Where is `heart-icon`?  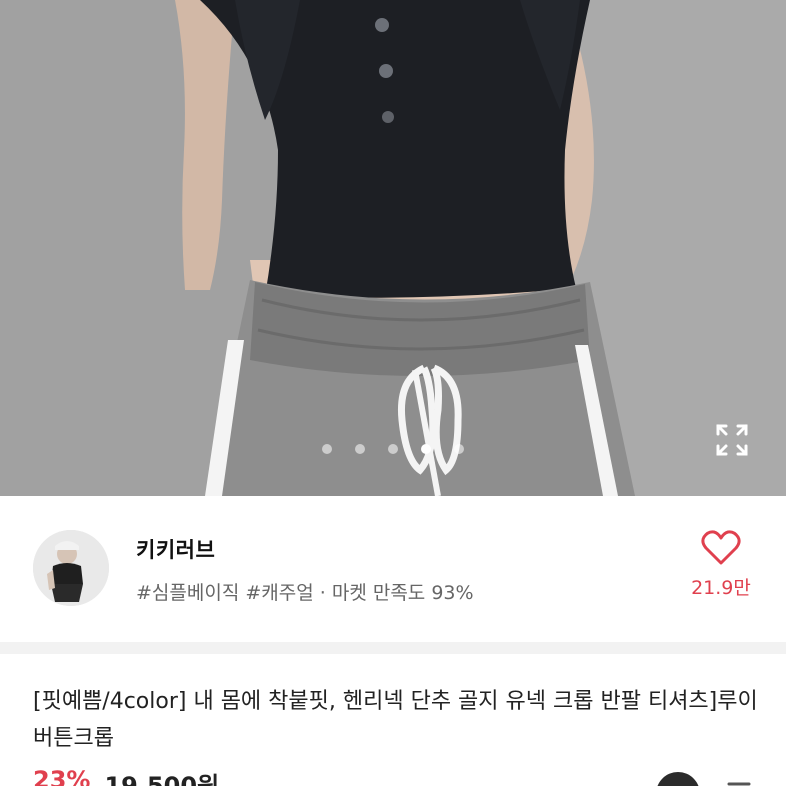 heart-icon is located at coordinates (721, 548).